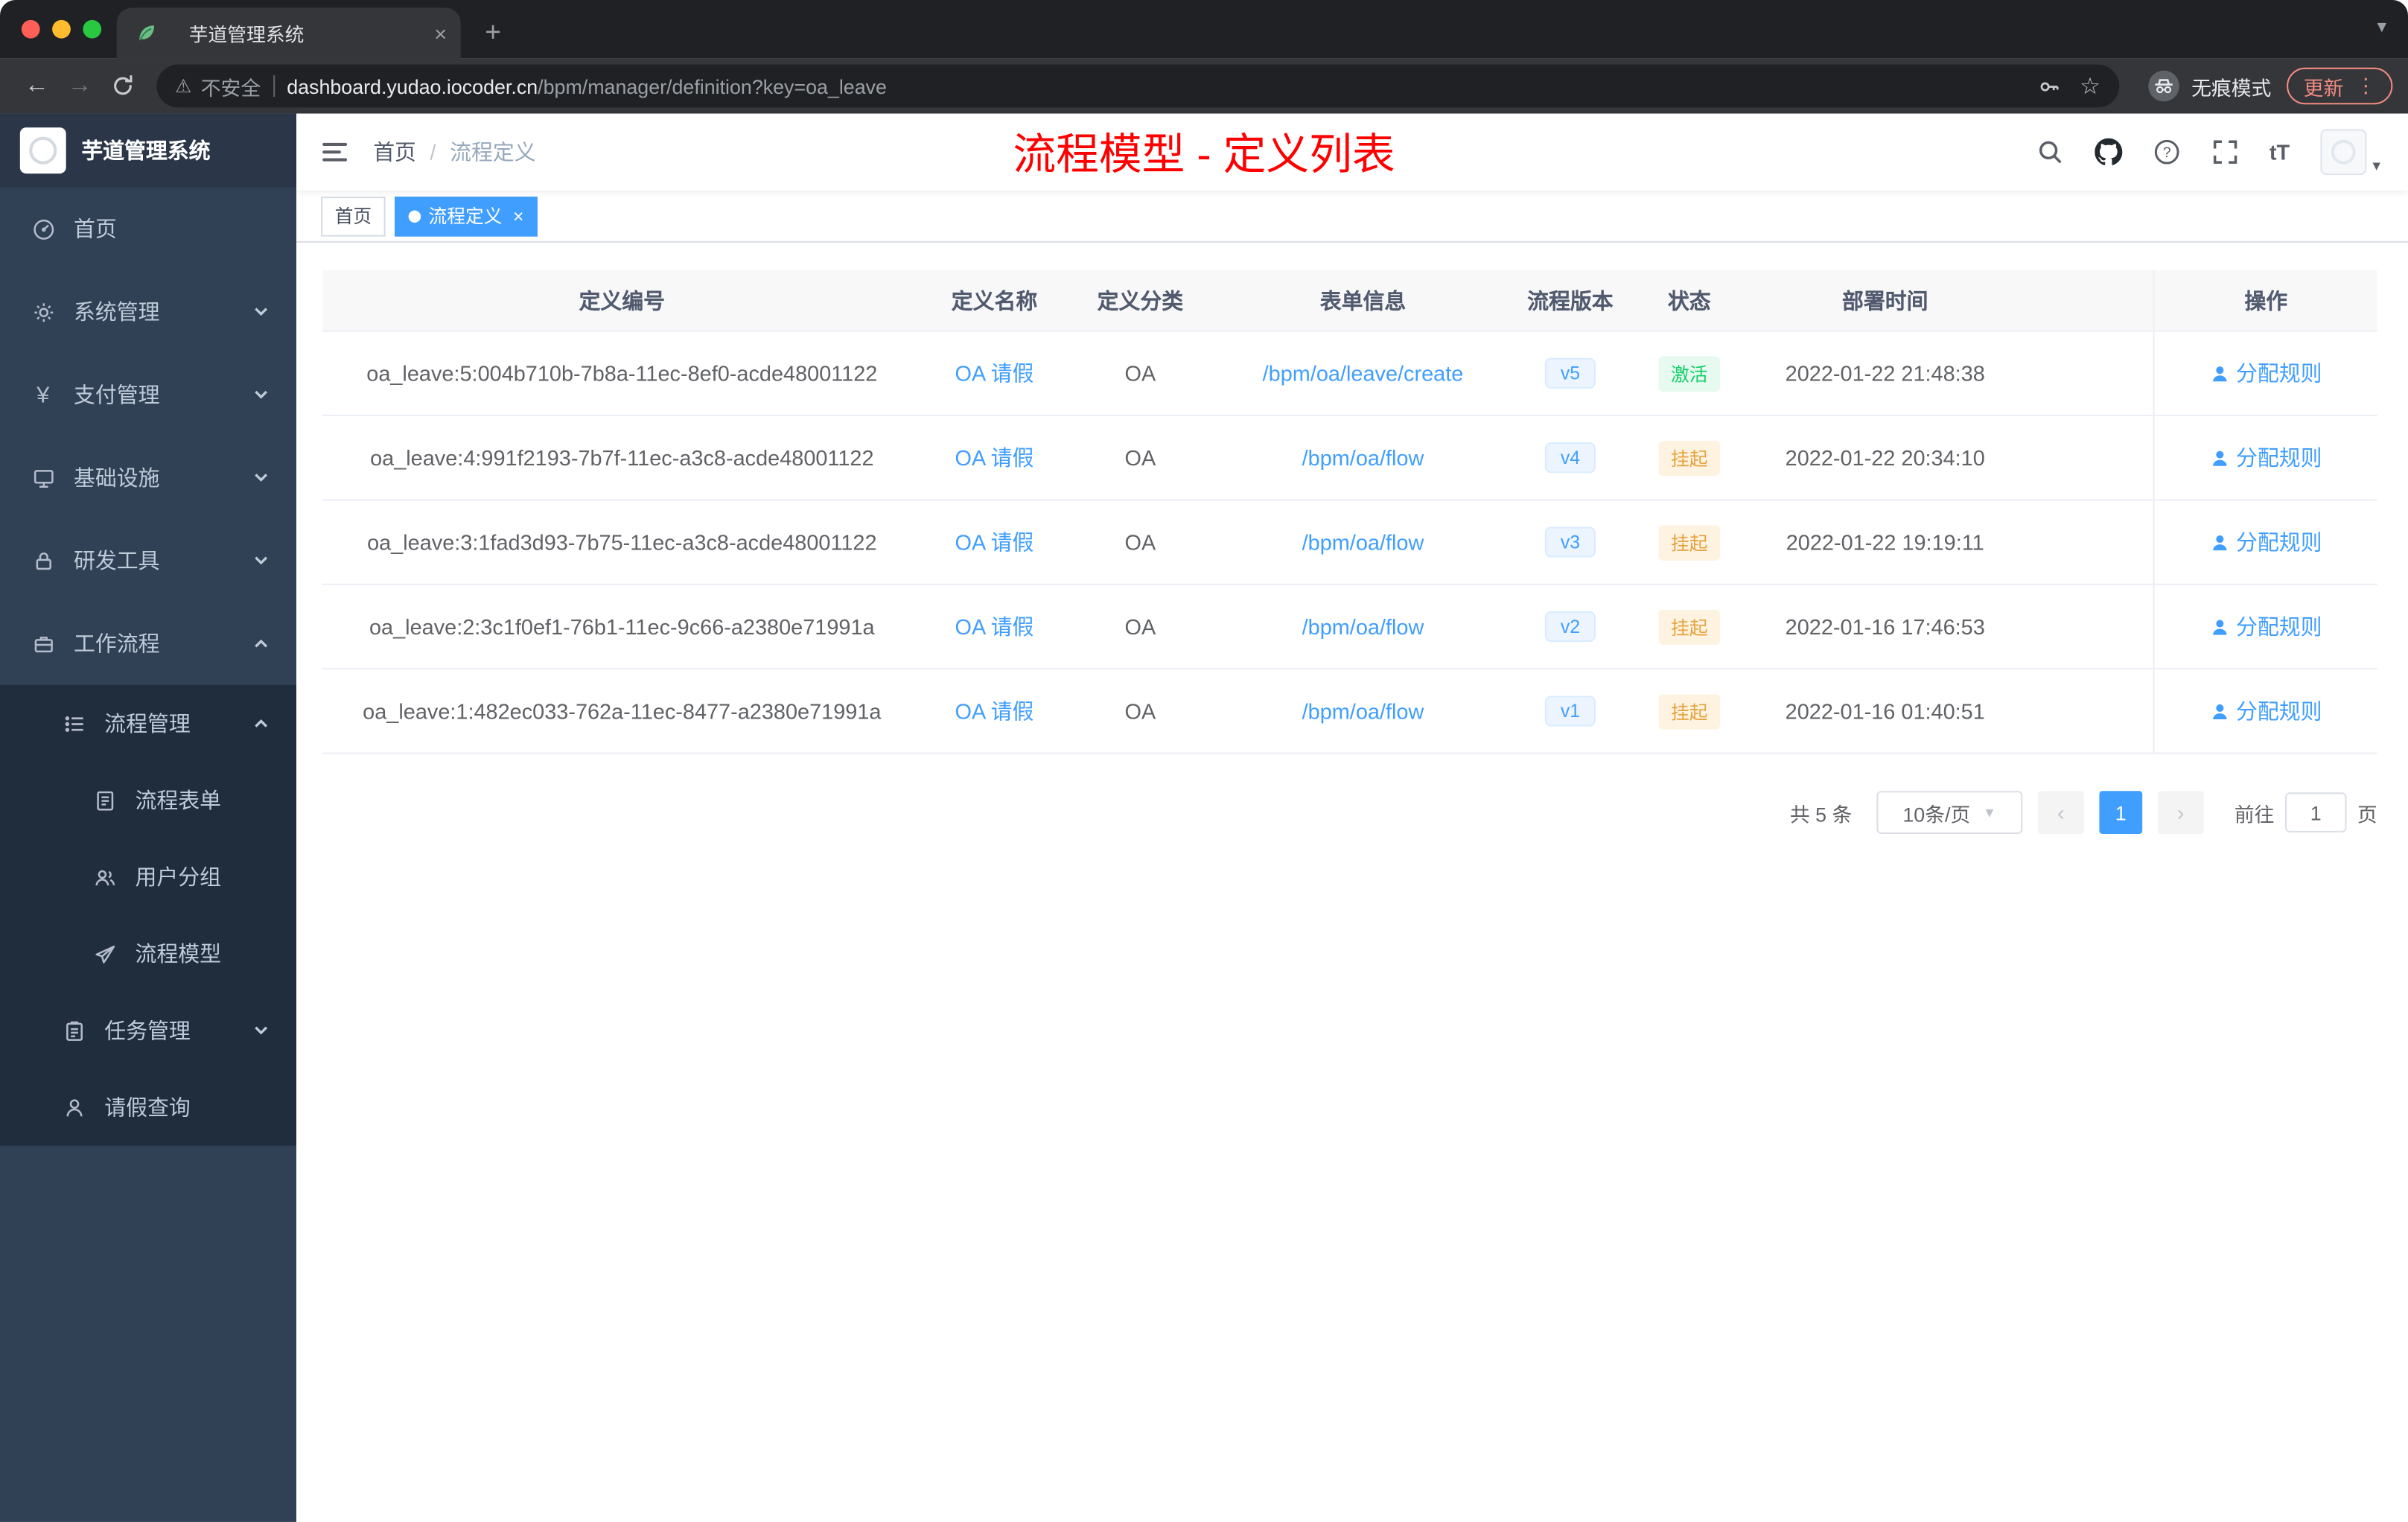 Image resolution: width=2408 pixels, height=1522 pixels. What do you see at coordinates (2350, 152) in the screenshot?
I see `user-avatar-menu: ▾` at bounding box center [2350, 152].